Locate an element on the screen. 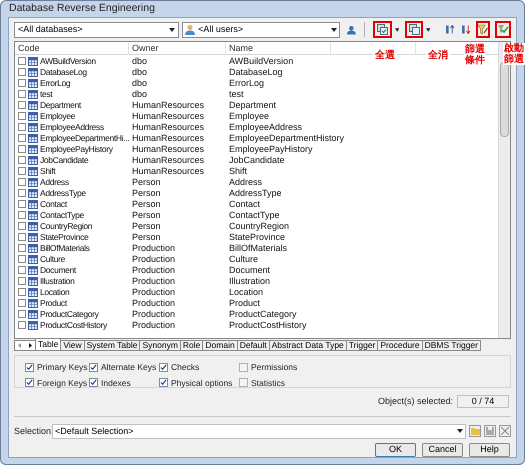 Image resolution: width=531 pixels, height=470 pixels. annotation-label: 啟動篩選 is located at coordinates (514, 54).